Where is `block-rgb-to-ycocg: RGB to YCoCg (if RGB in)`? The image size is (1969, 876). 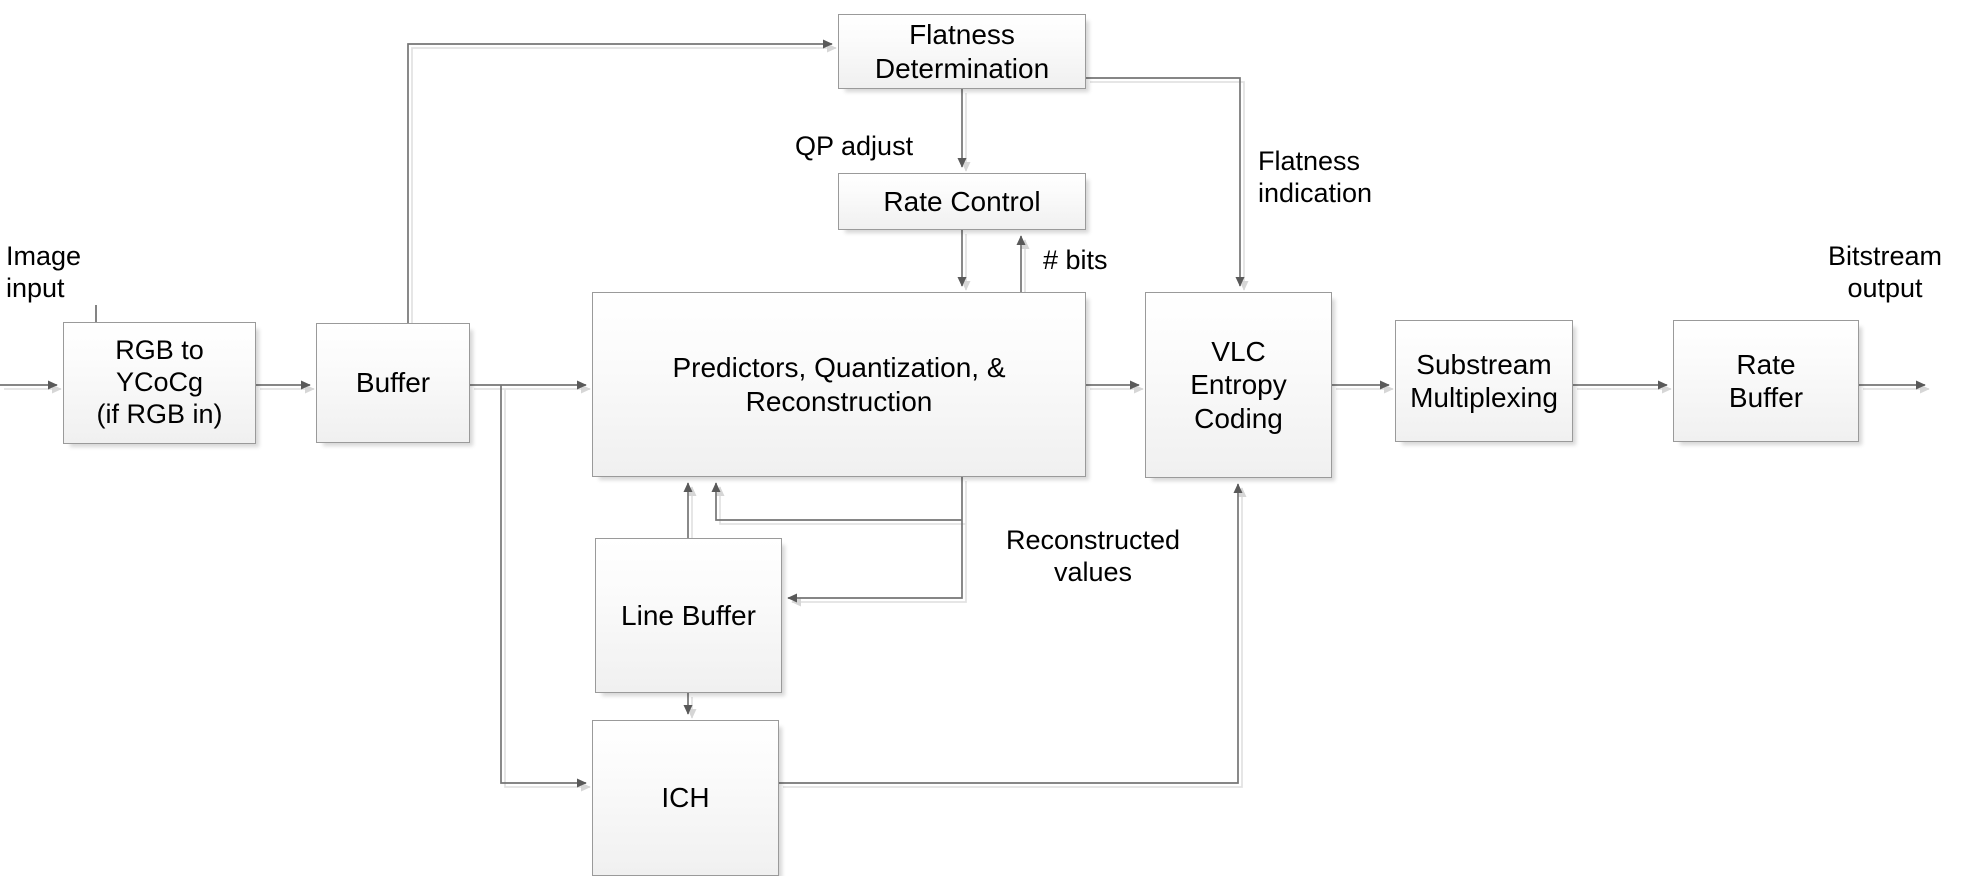
block-rgb-to-ycocg: RGB to YCoCg (if RGB in) is located at coordinates (159, 383).